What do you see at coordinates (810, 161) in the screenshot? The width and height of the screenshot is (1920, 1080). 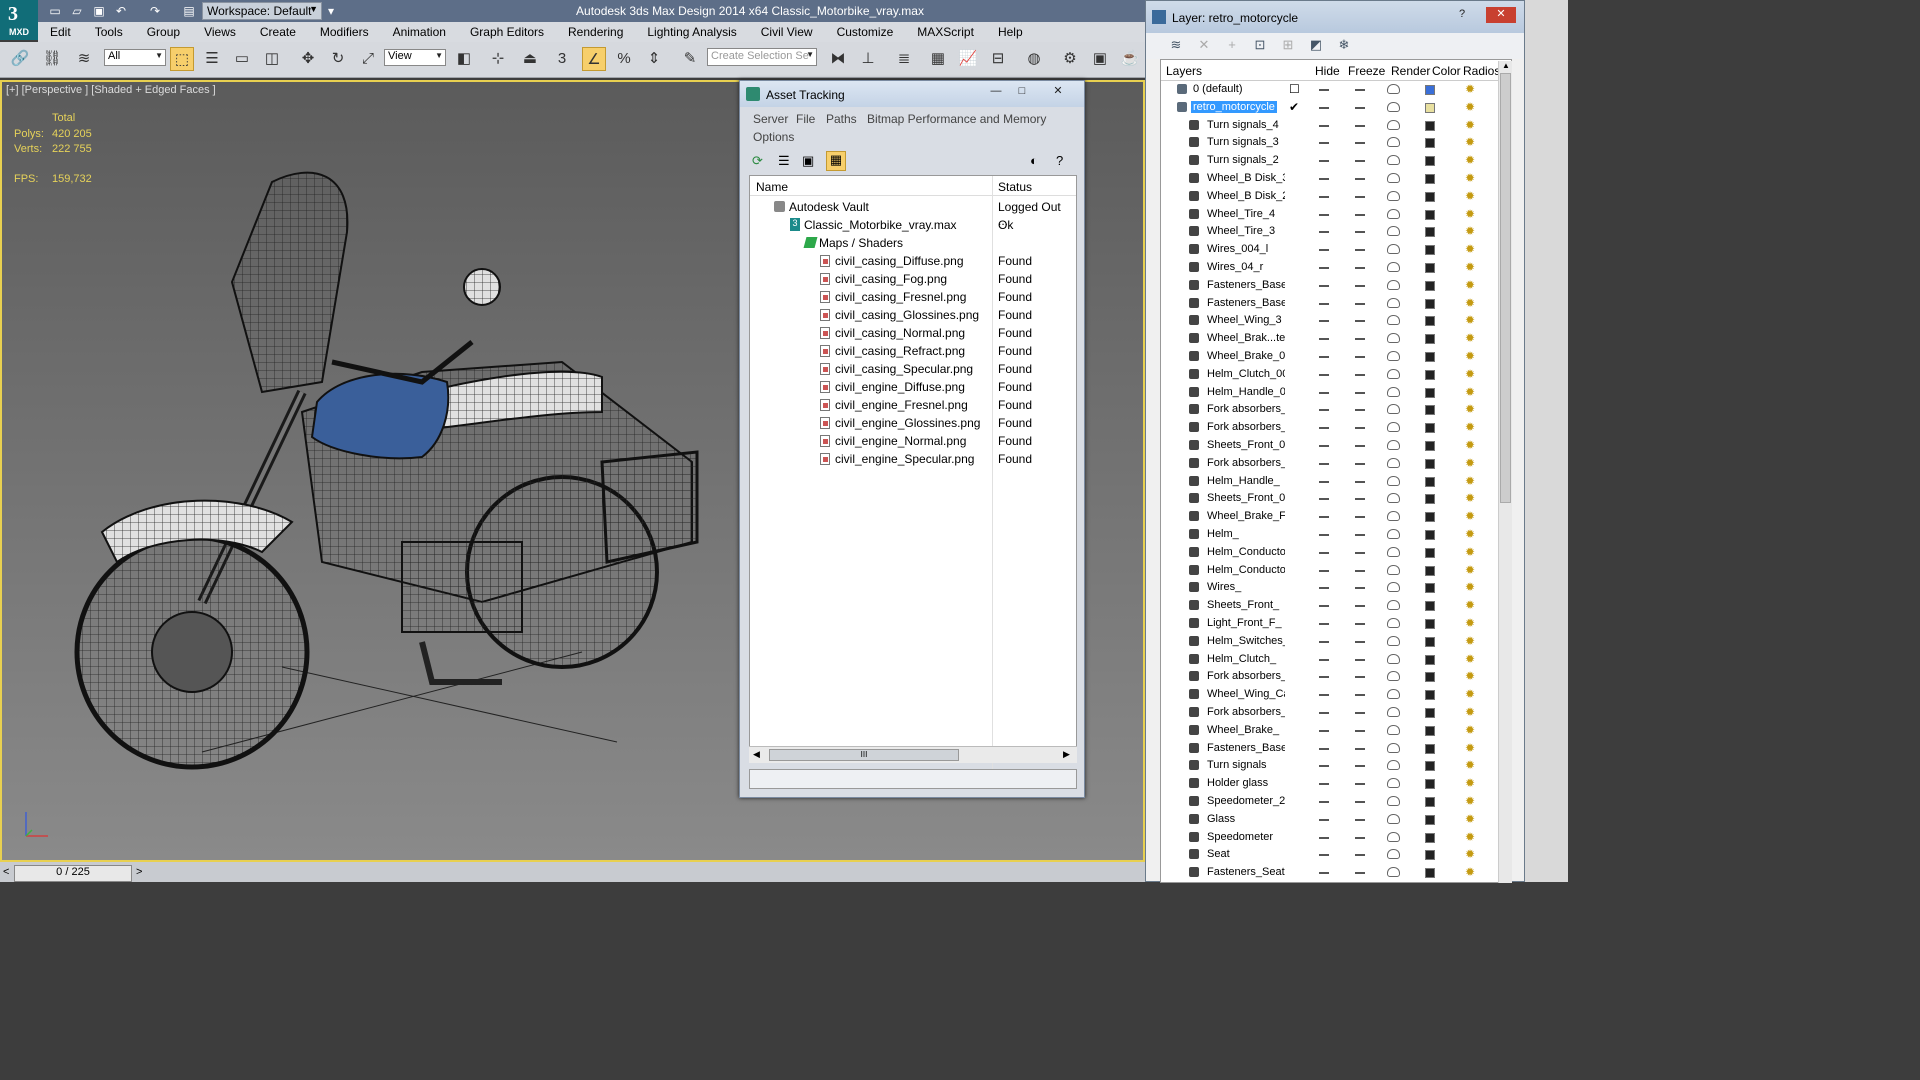 I see `thumbnail-view-icon: ▣` at bounding box center [810, 161].